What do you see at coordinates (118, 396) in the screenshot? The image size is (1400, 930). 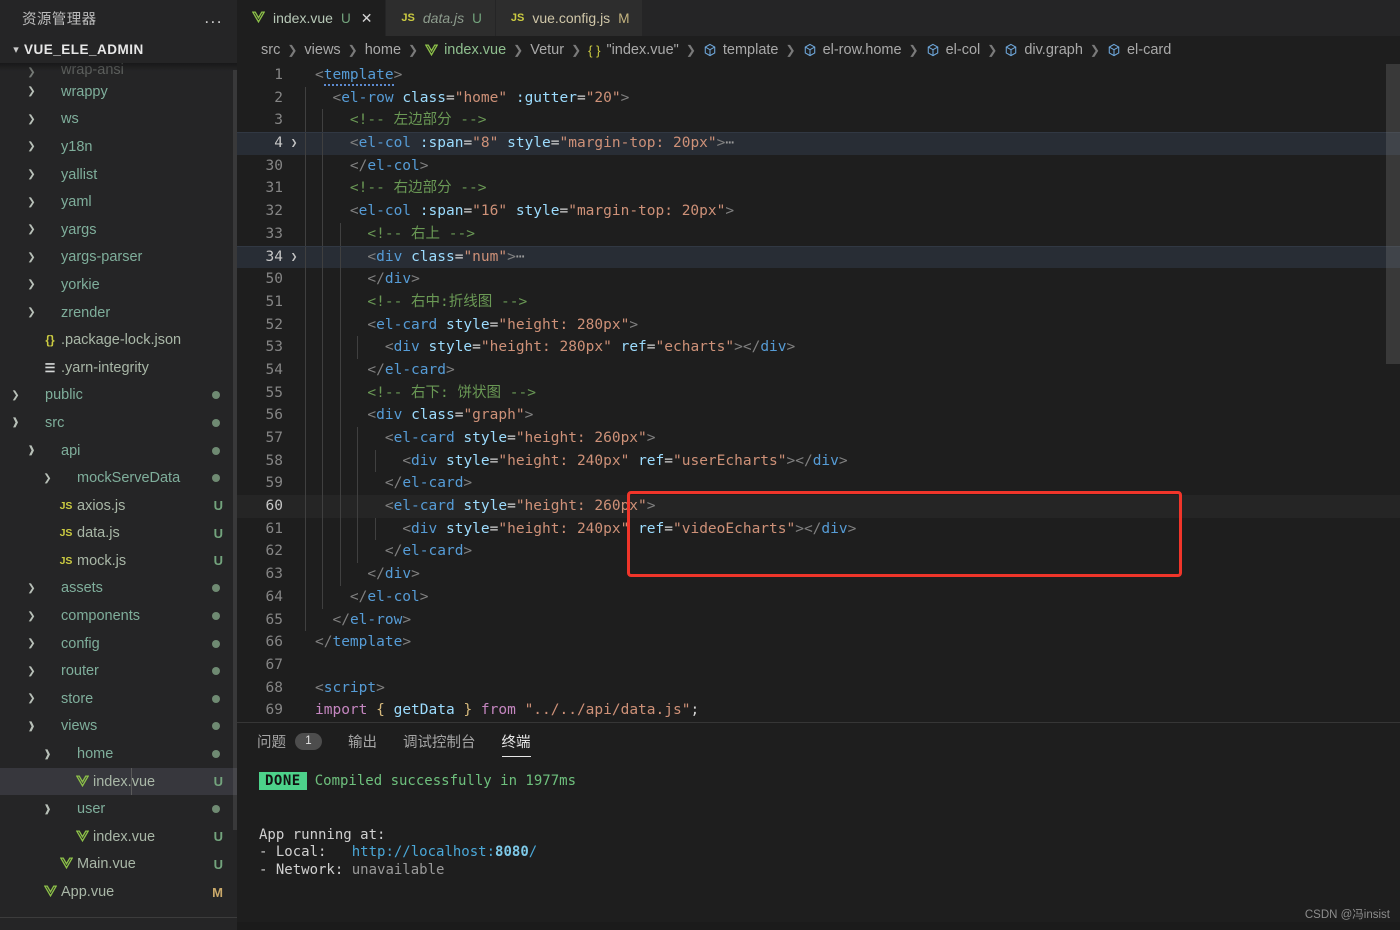 I see `tree-folder-row: ❯ public` at bounding box center [118, 396].